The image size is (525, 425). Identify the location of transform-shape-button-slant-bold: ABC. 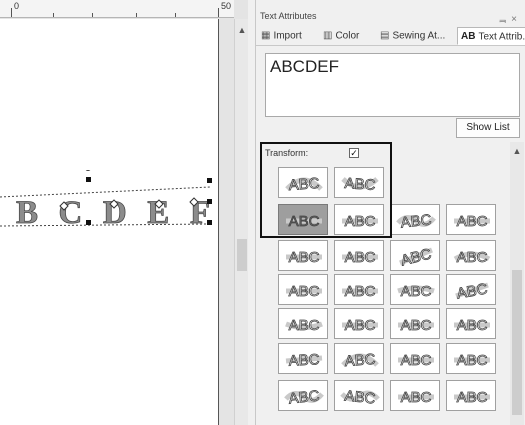
(471, 289).